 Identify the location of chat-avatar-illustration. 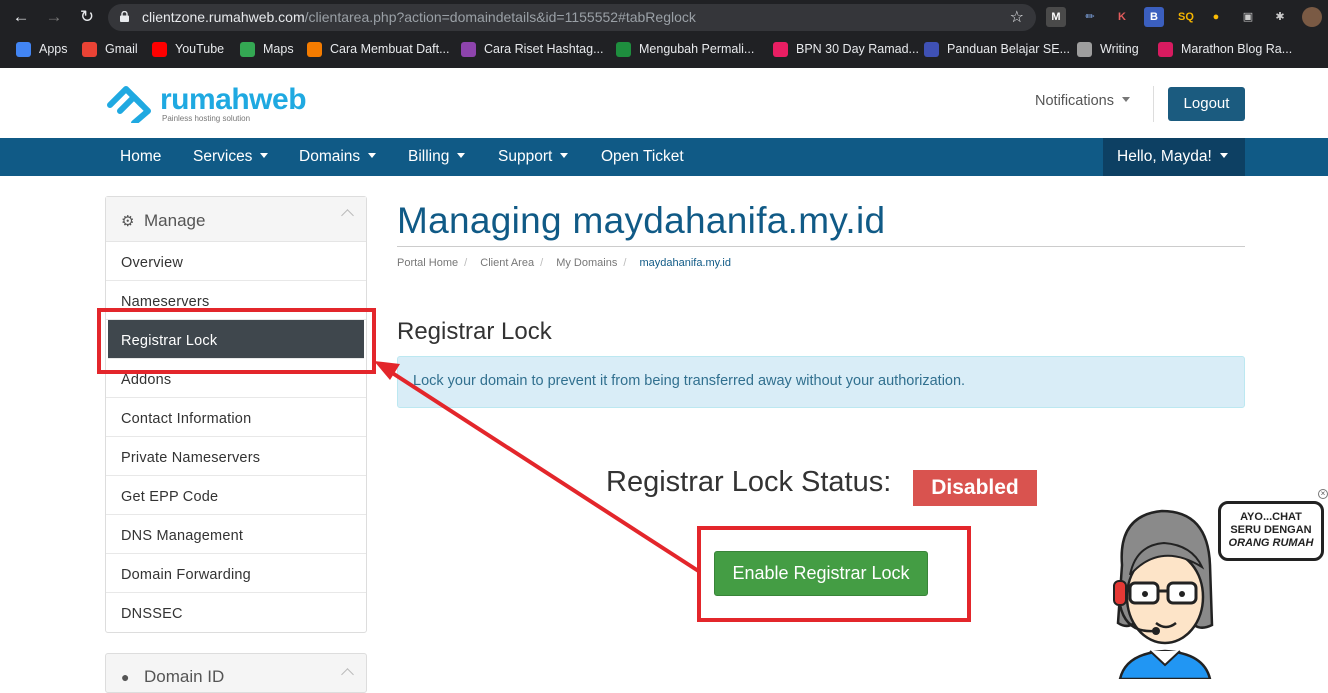
(1163, 594).